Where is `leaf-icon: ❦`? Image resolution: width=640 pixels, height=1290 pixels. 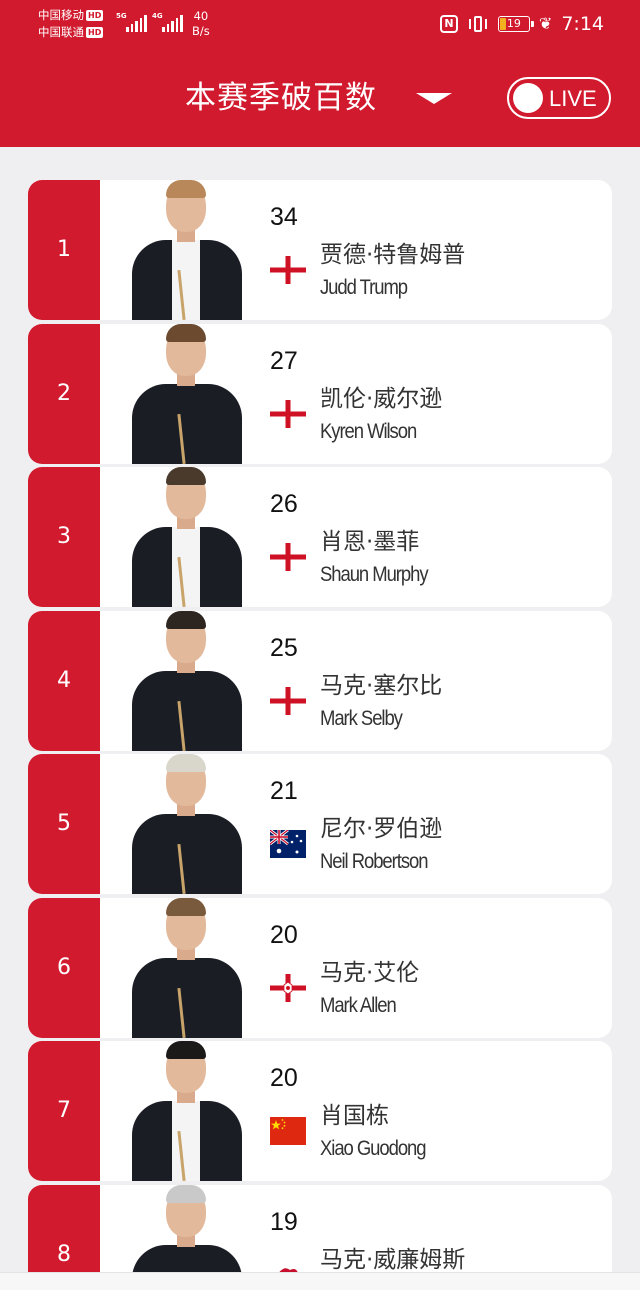
leaf-icon: ❦ is located at coordinates (545, 23).